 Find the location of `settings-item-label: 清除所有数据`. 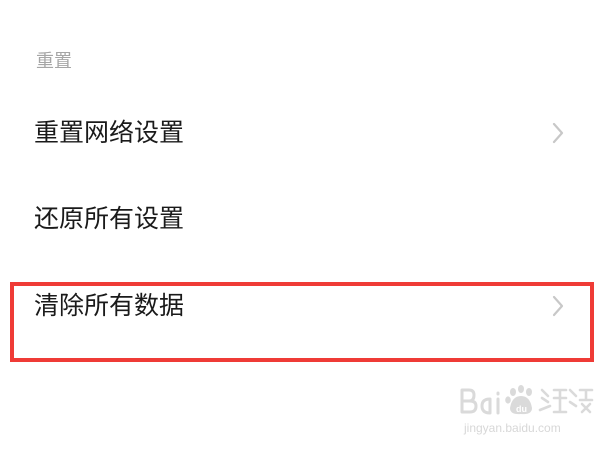

settings-item-label: 清除所有数据 is located at coordinates (109, 305).